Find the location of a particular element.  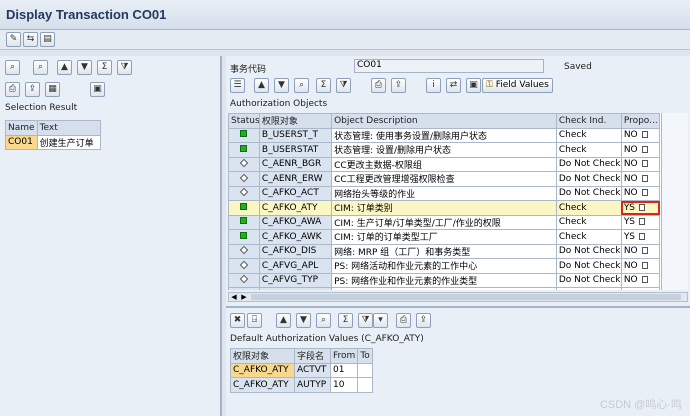

row-text: 创建生产订单 is located at coordinates (68, 142).